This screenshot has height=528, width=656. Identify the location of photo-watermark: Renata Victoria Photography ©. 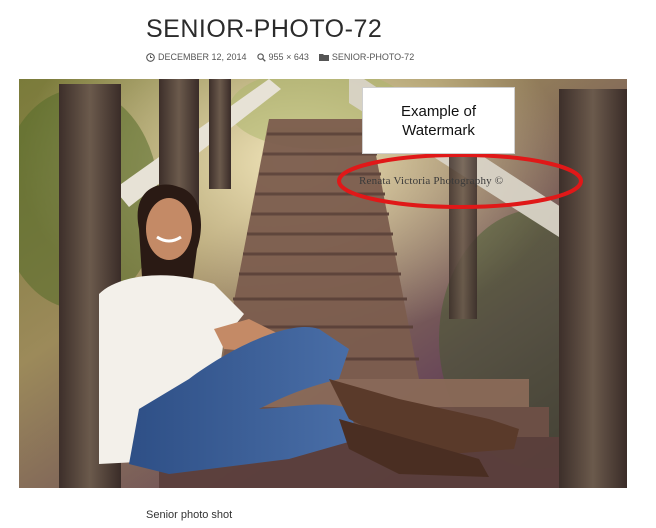
(431, 181).